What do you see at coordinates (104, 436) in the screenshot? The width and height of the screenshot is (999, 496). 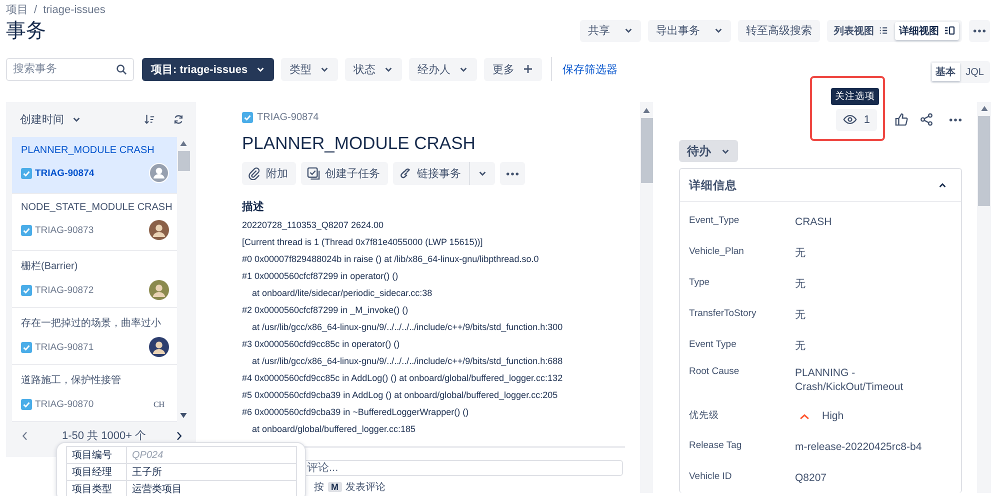 I see `pagination-text: 1-50 共 1000+ 个` at bounding box center [104, 436].